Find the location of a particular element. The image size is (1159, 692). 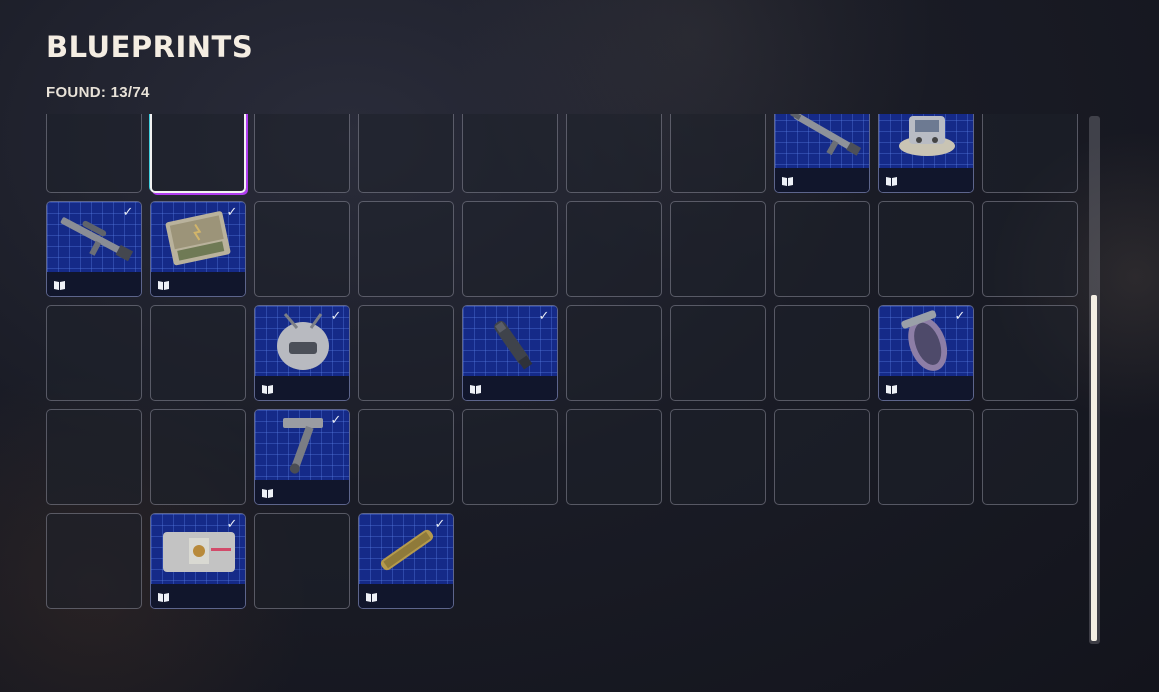

scrollbar is located at coordinates (1094, 380).